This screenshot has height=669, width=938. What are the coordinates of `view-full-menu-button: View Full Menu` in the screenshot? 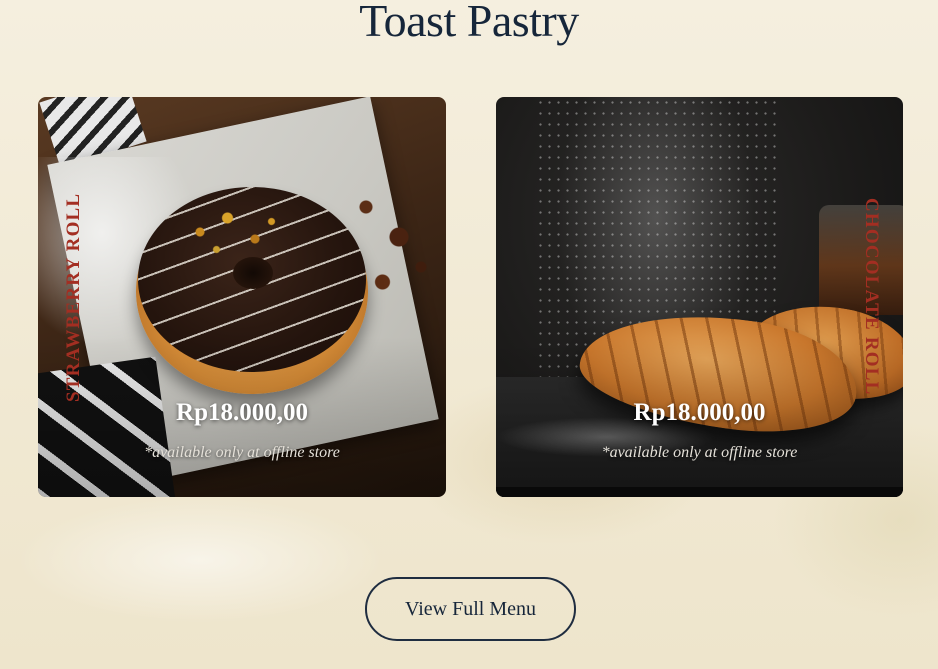 It's located at (470, 609).